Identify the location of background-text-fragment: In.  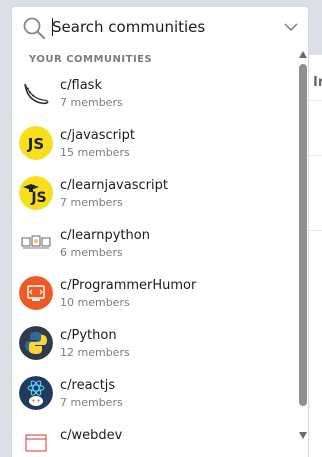
(317, 82).